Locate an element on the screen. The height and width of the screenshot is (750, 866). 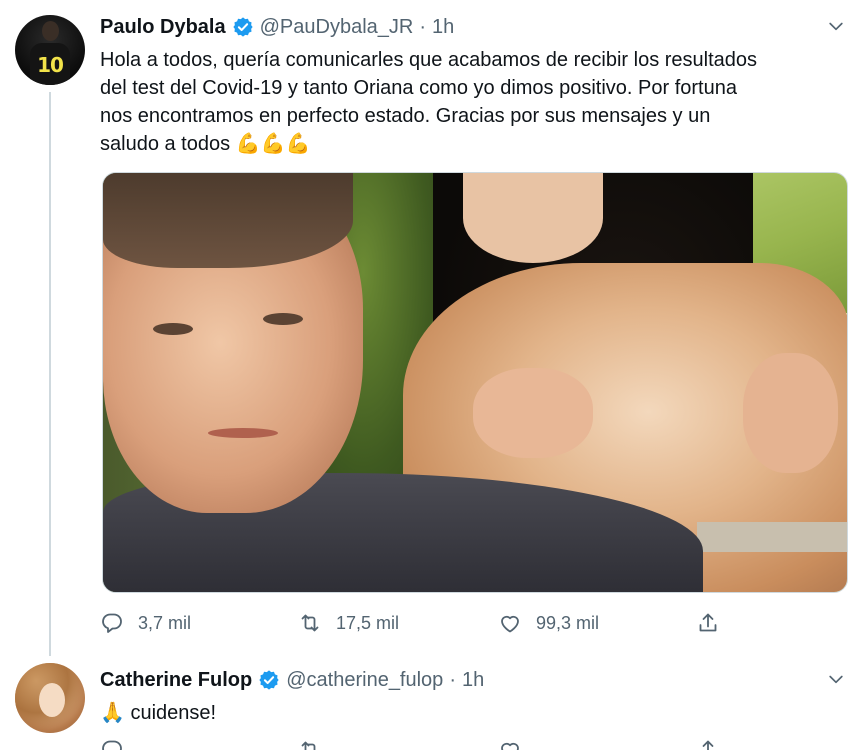
tweet-header: Paulo Dybala @PauDybala_JR · 1h is located at coordinates (277, 27).